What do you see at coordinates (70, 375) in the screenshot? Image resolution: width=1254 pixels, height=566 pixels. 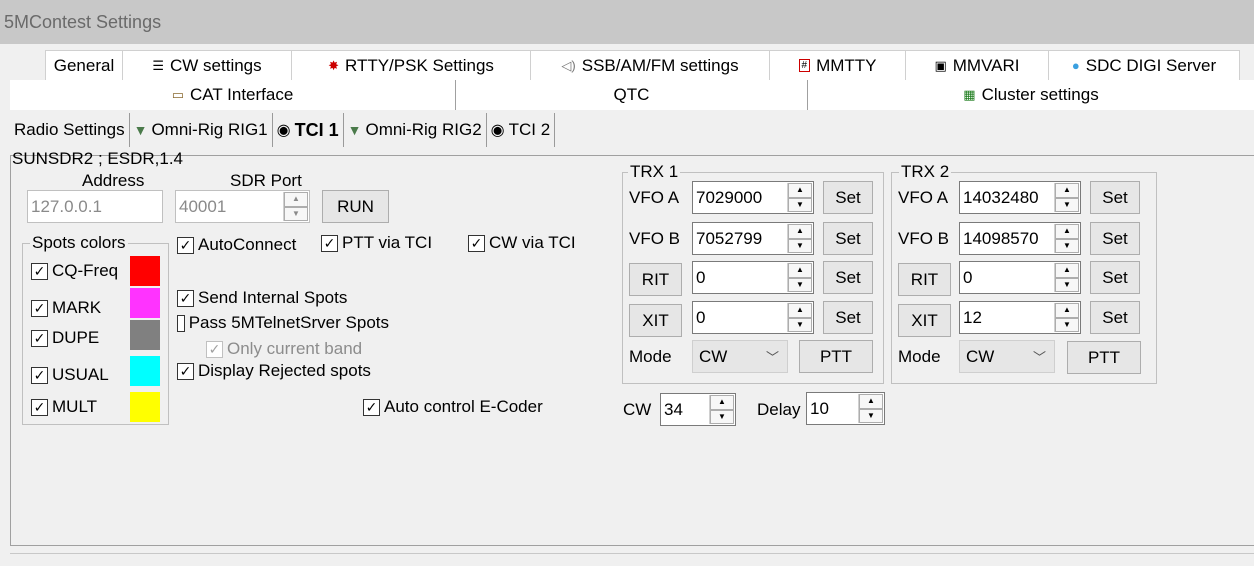 I see `spot-usual-checkbox: ✓ USUAL` at bounding box center [70, 375].